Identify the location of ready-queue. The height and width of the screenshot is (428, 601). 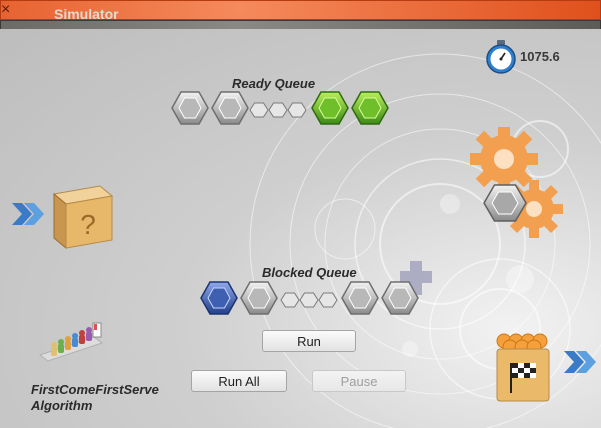
(280, 108).